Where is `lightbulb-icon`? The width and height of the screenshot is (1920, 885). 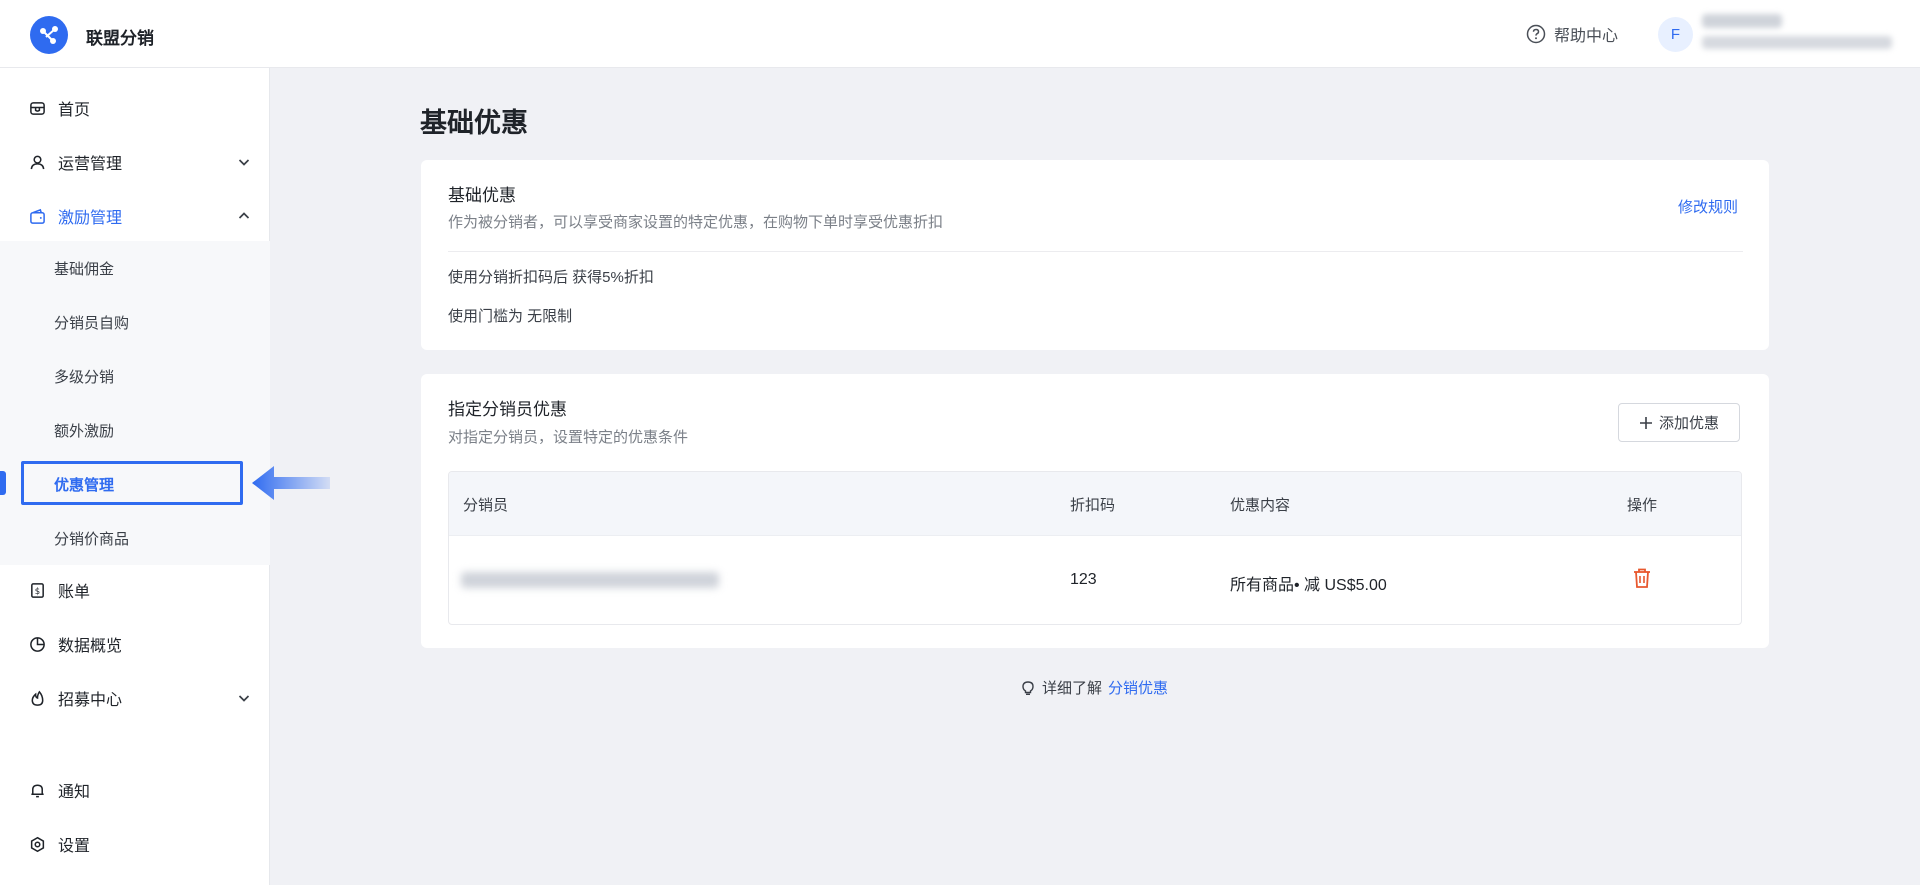 lightbulb-icon is located at coordinates (1028, 687).